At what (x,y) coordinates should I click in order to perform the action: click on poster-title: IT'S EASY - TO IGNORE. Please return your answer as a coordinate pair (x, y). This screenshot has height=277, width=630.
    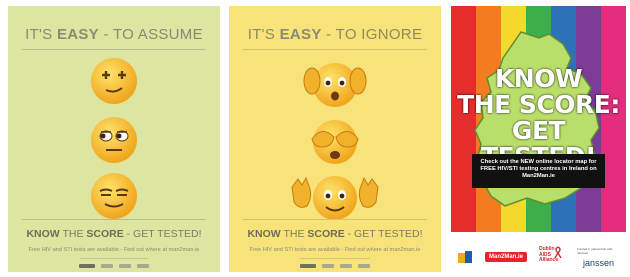
    Looking at the image, I should click on (335, 34).